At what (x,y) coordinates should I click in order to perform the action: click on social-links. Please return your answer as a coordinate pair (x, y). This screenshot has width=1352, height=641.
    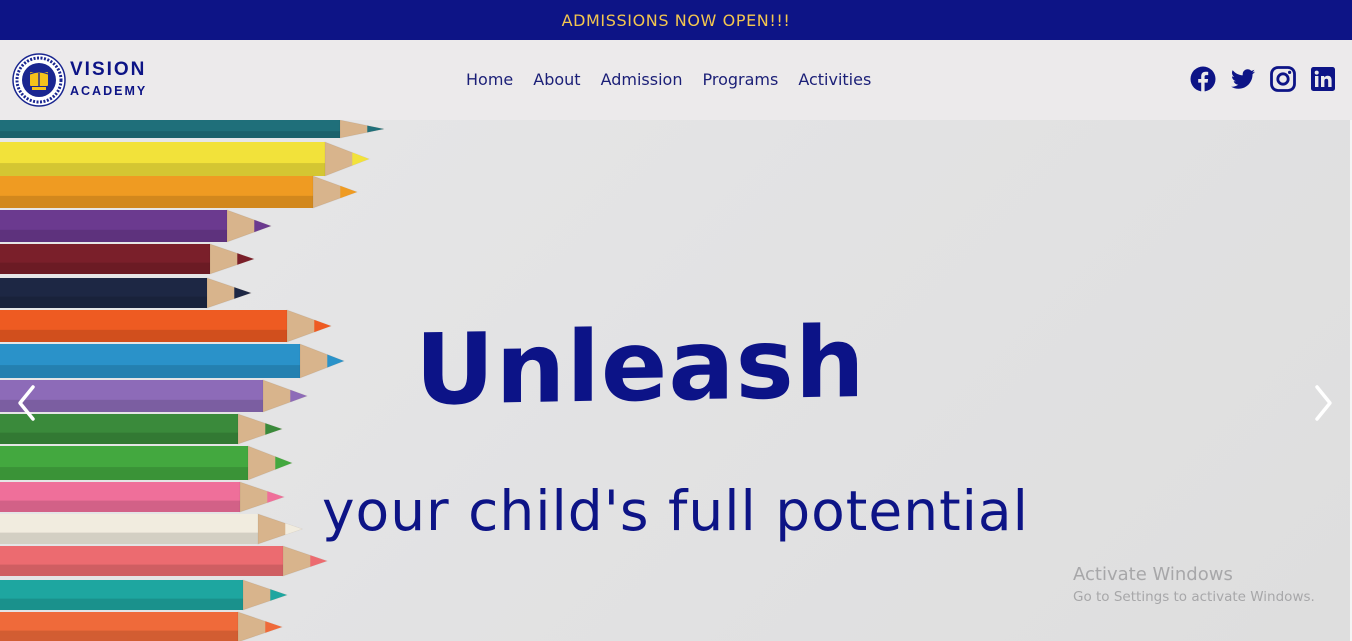
    Looking at the image, I should click on (1263, 79).